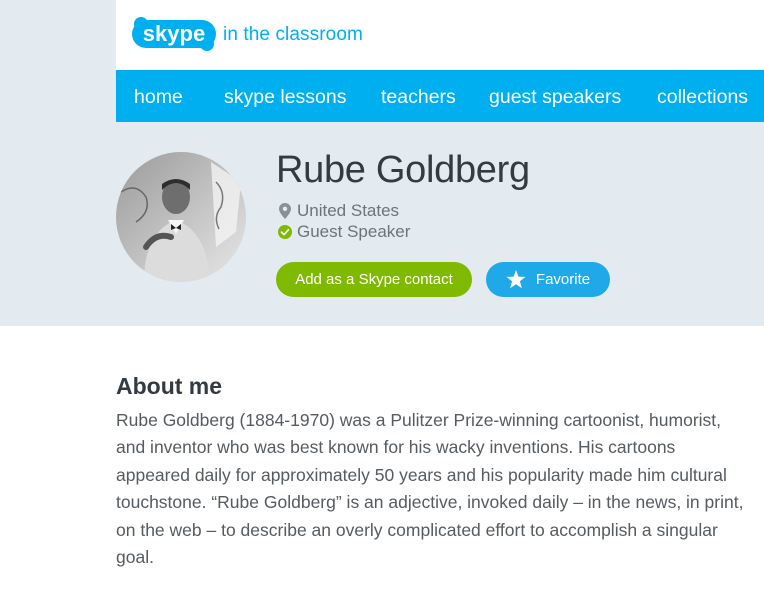 Image resolution: width=764 pixels, height=591 pixels. Describe the element at coordinates (58, 163) in the screenshot. I see `left-gutter` at that location.